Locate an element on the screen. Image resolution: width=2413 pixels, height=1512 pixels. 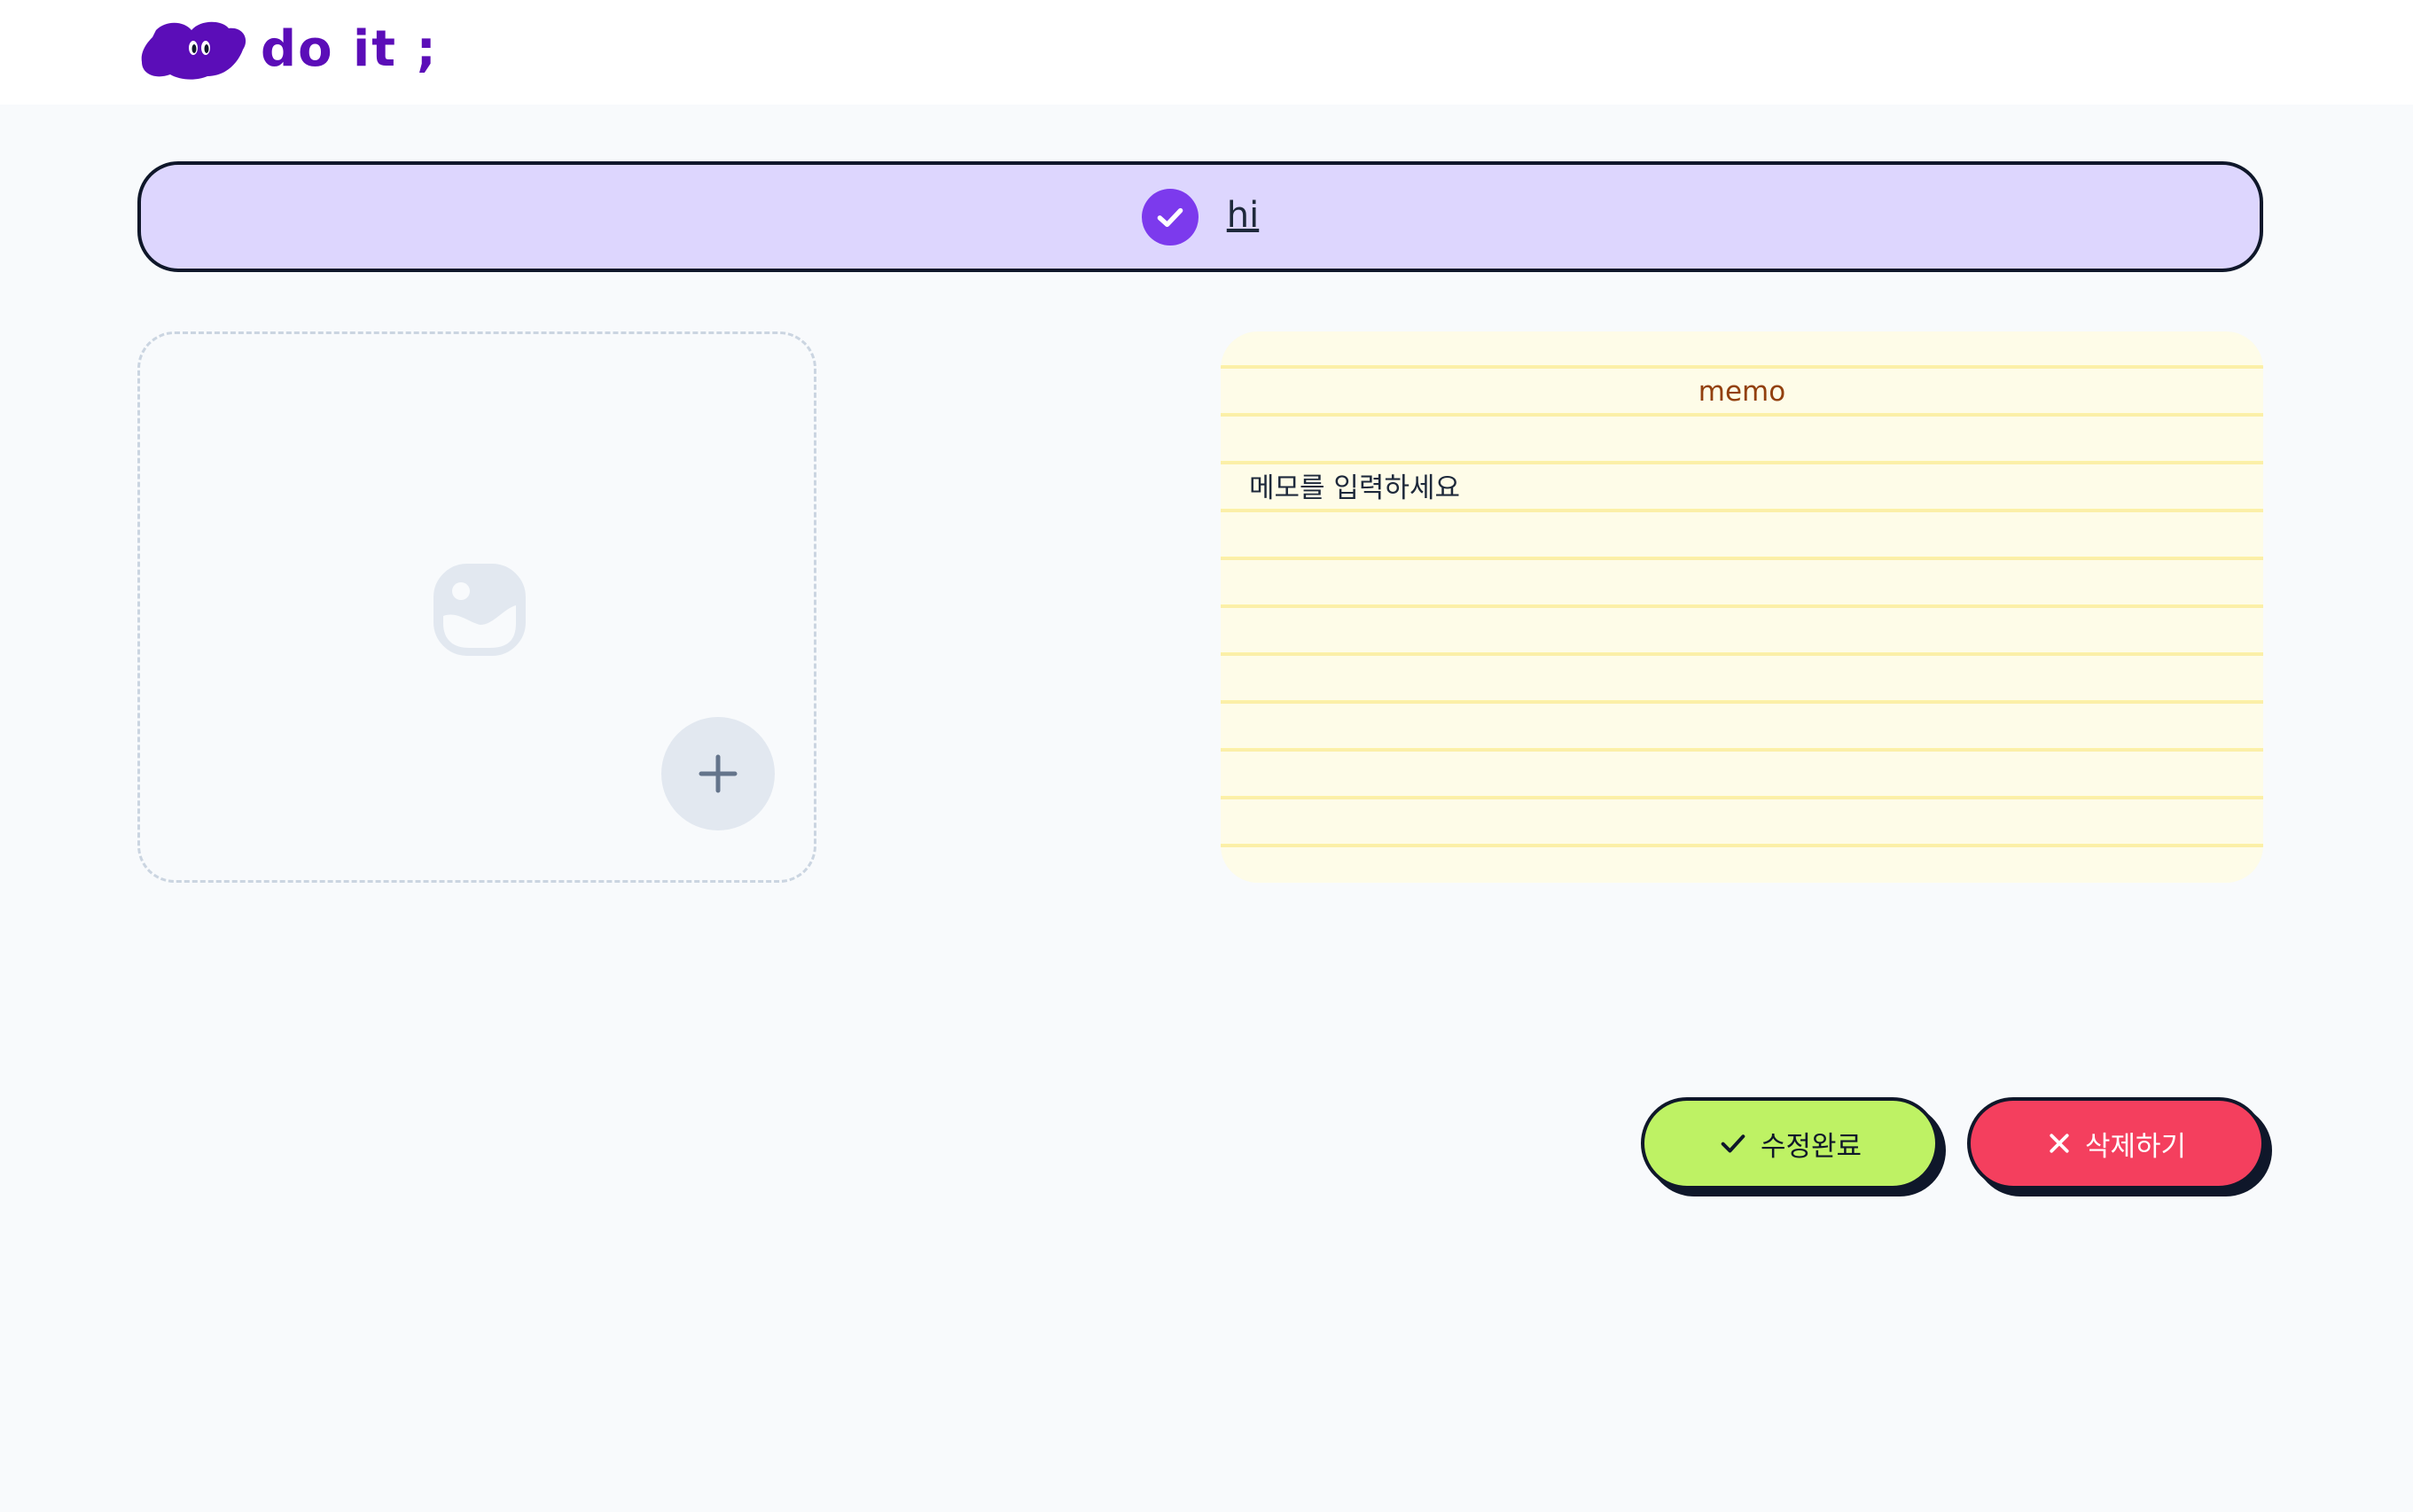
delete-button-label: 삭제하기 is located at coordinates (2136, 1146).